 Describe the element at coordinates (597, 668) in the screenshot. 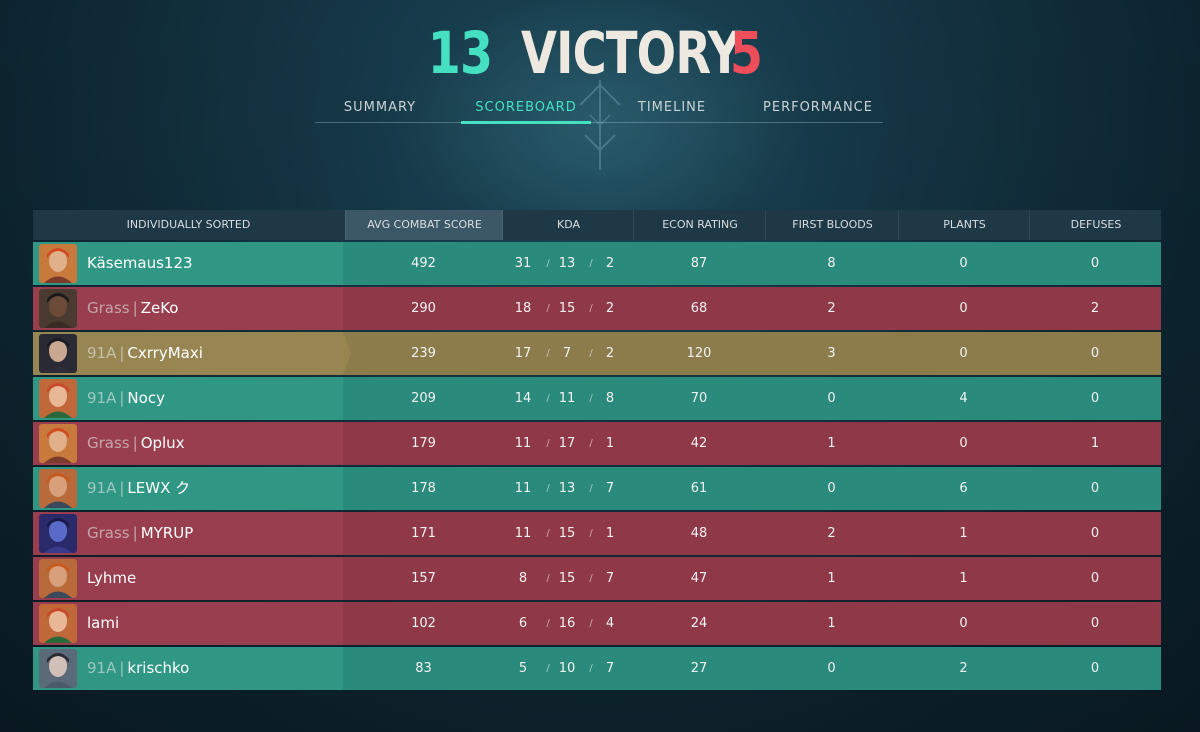

I see `table-row: 91A | krischko 83 5 / 10 / 7 27 0 2 0` at that location.